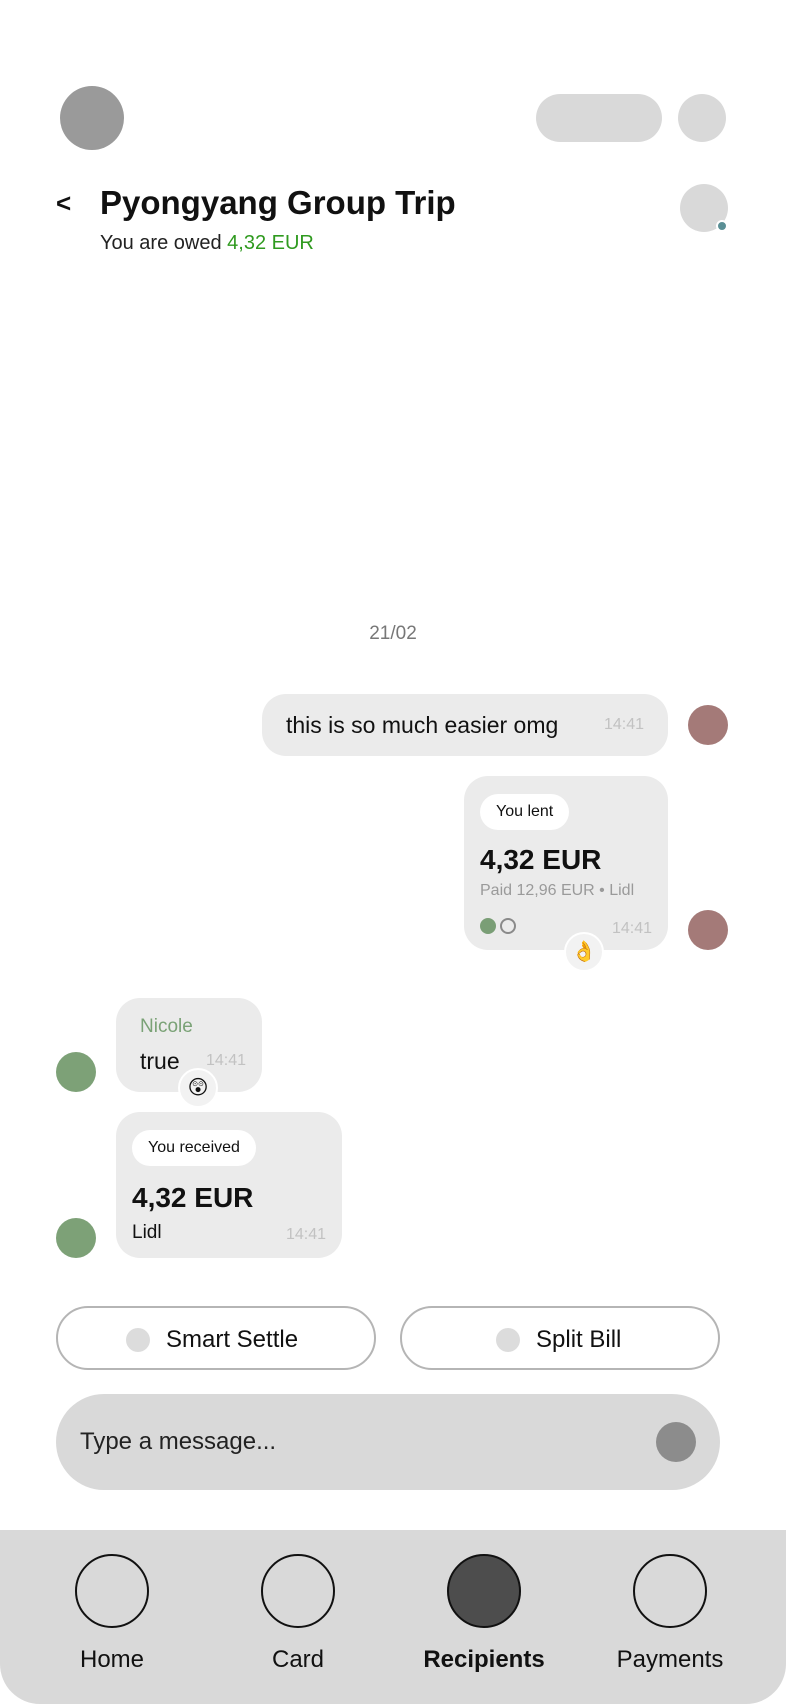 The image size is (786, 1704). I want to click on nav-item-card: Card, so click(298, 1619).